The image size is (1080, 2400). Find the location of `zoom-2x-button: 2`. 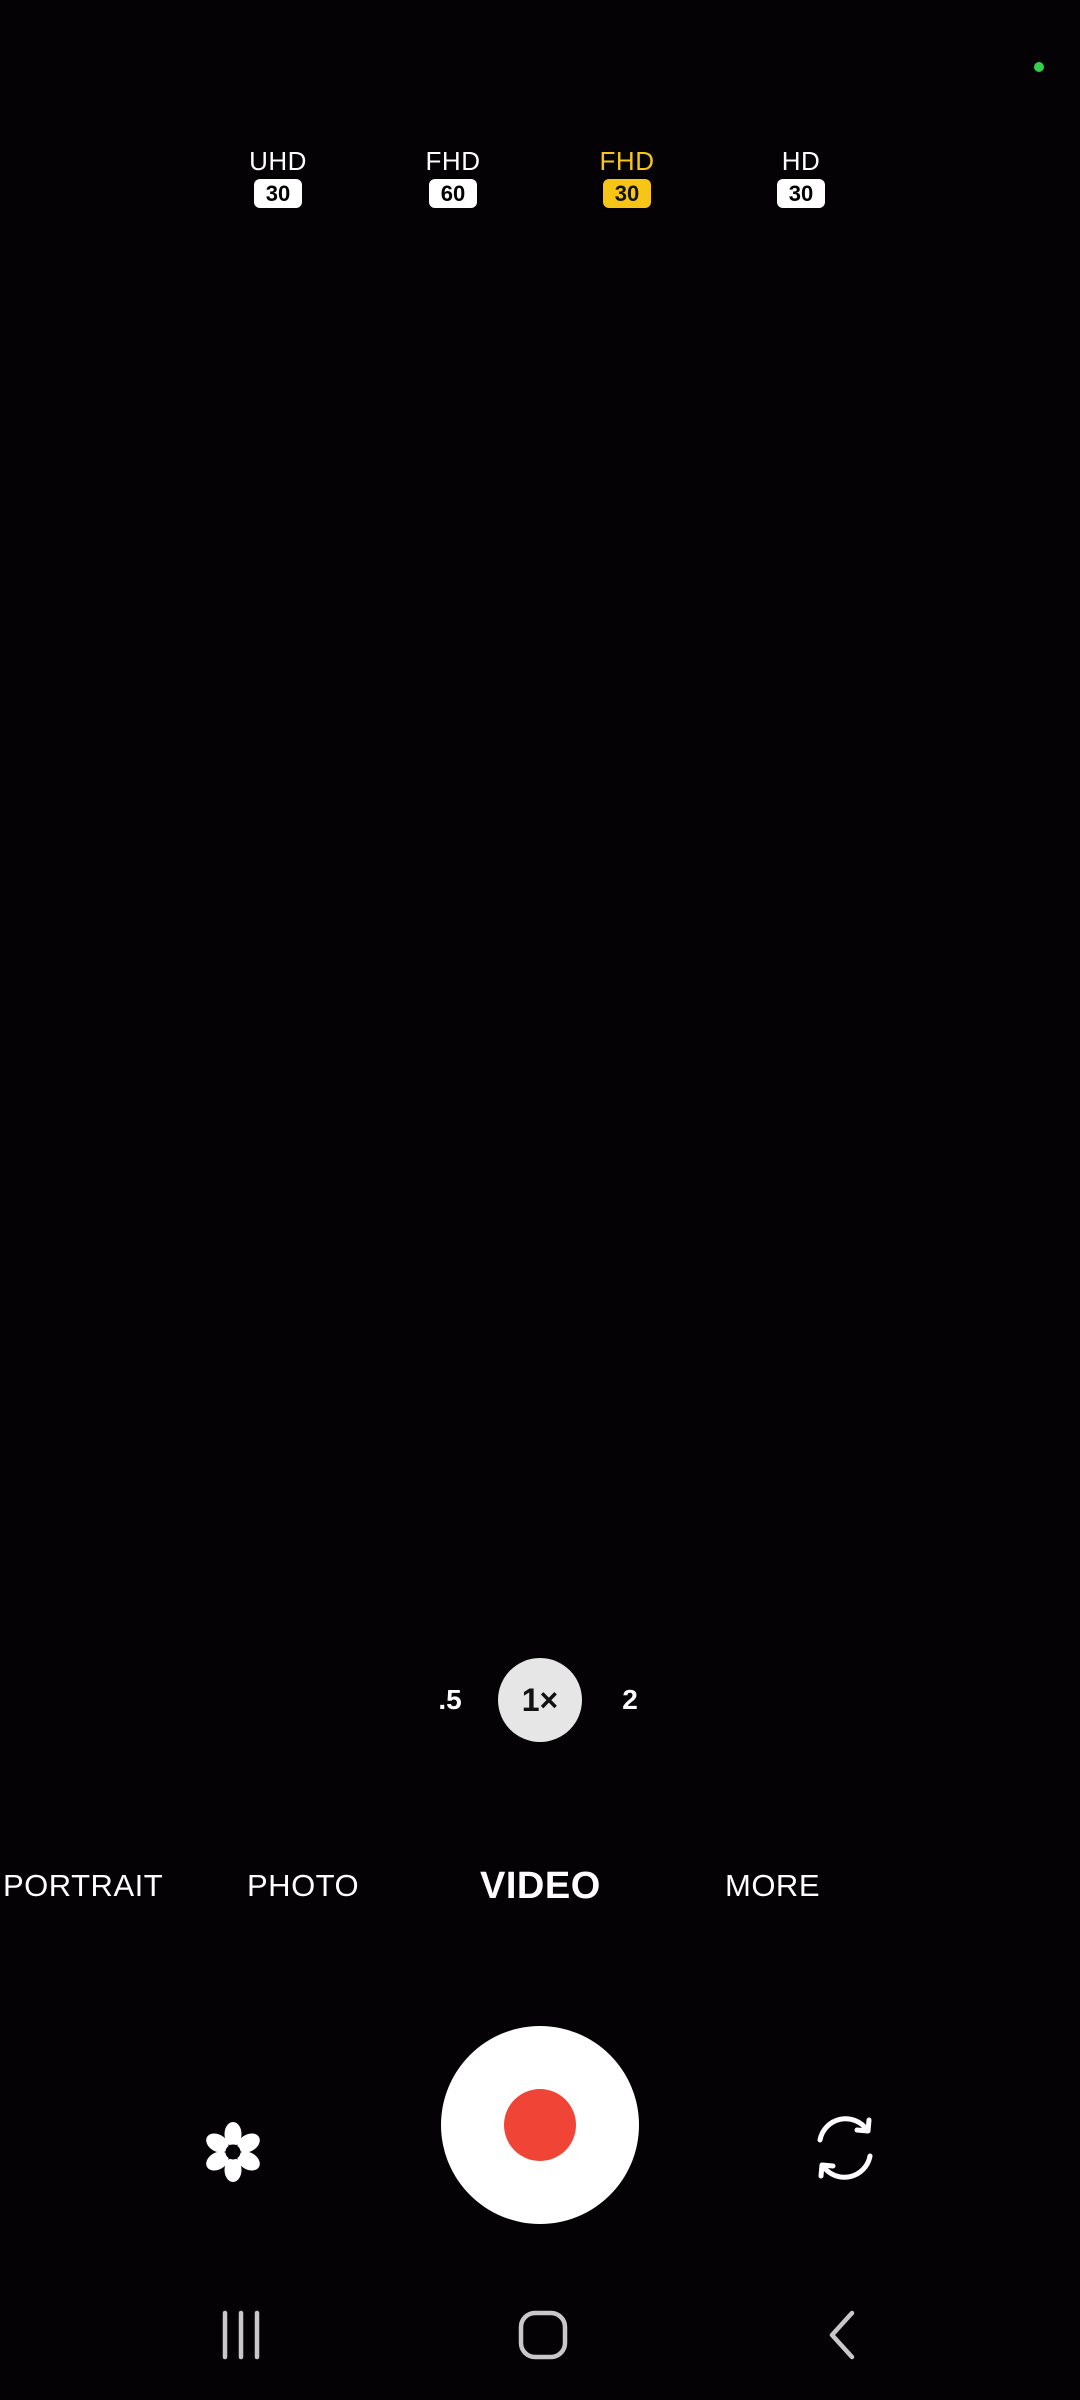

zoom-2x-button: 2 is located at coordinates (630, 1700).